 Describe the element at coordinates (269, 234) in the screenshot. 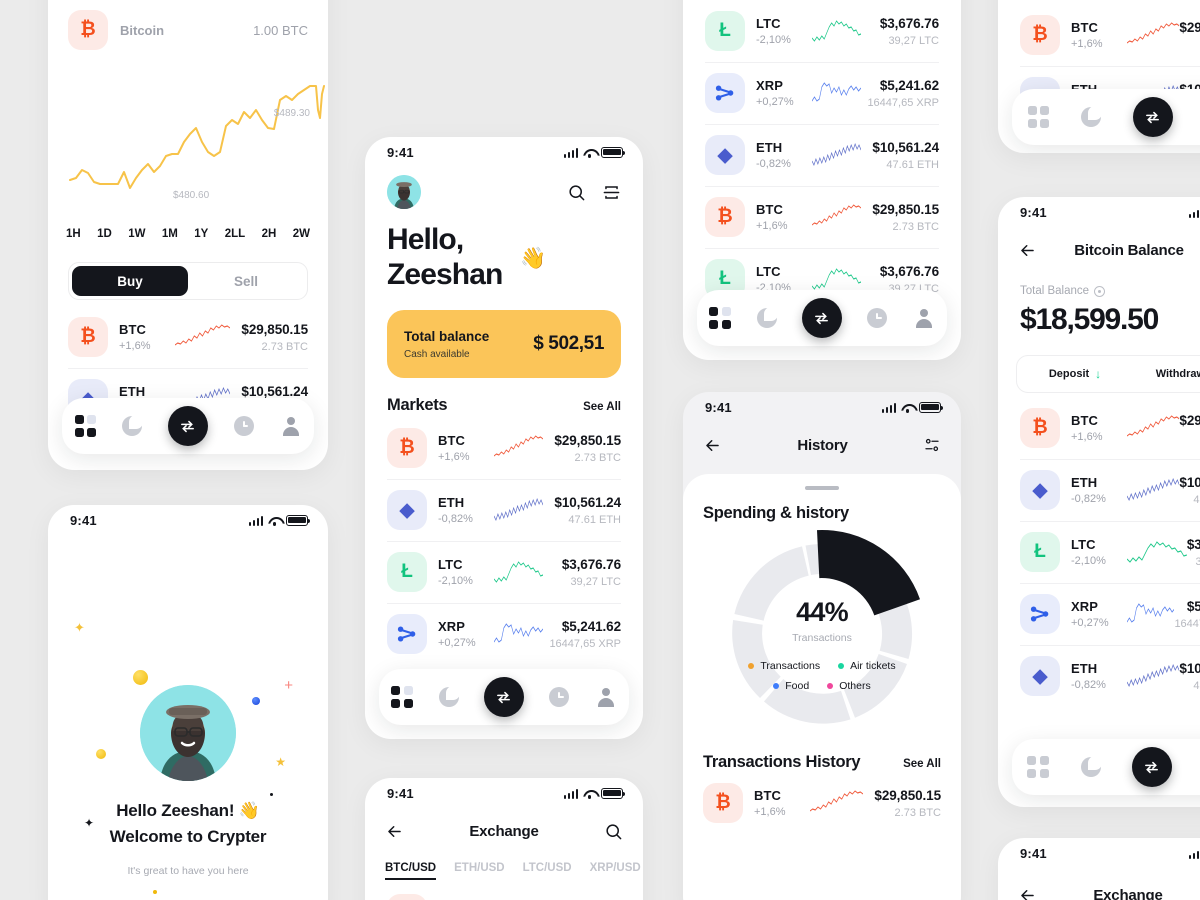

I see `range-2h: 2H` at that location.